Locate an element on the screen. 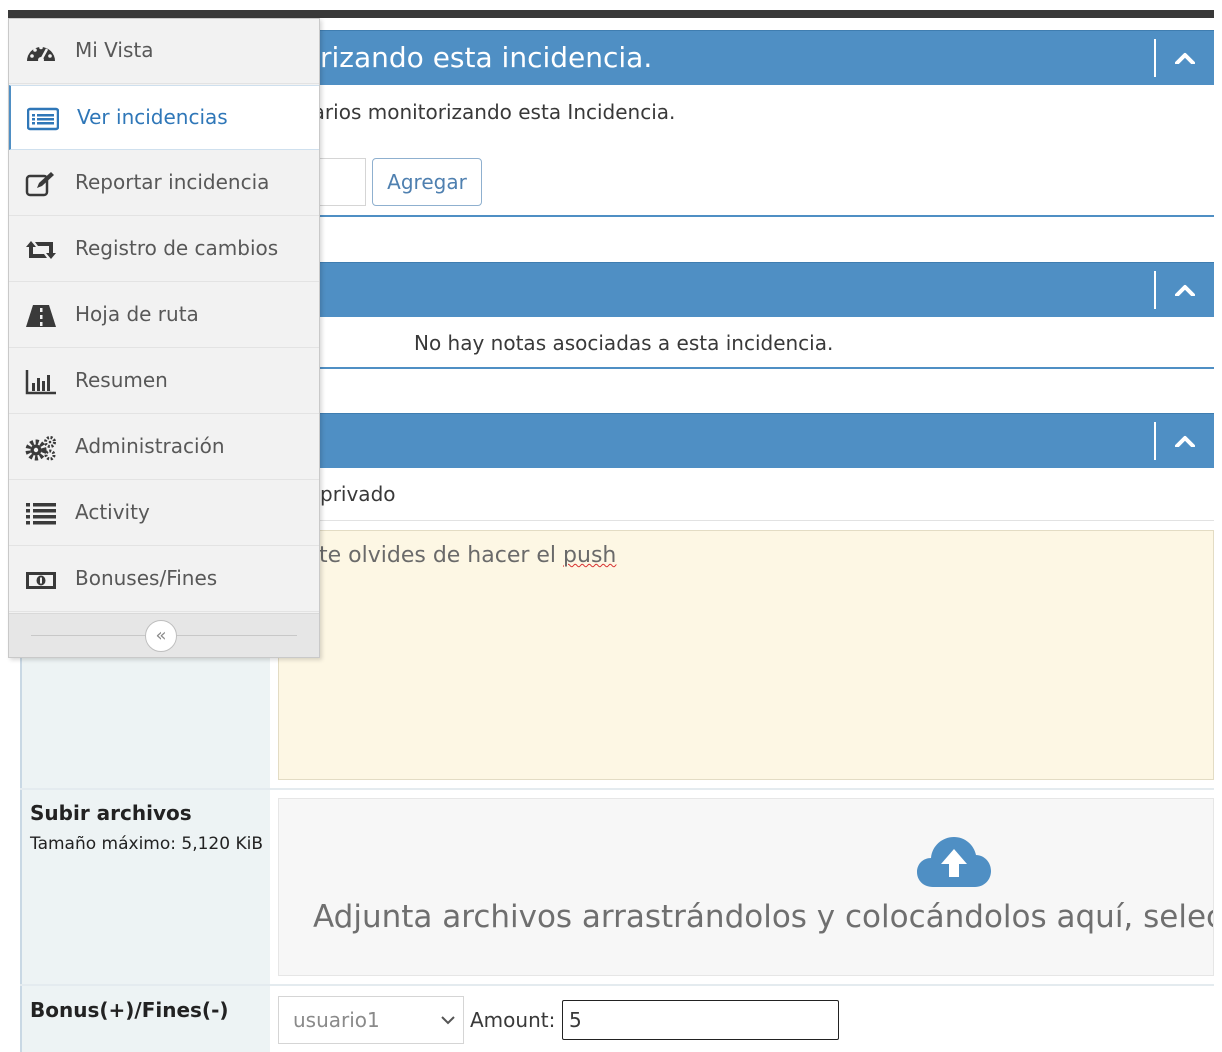 This screenshot has height=1052, width=1222. cloud-upload-icon is located at coordinates (954, 862).